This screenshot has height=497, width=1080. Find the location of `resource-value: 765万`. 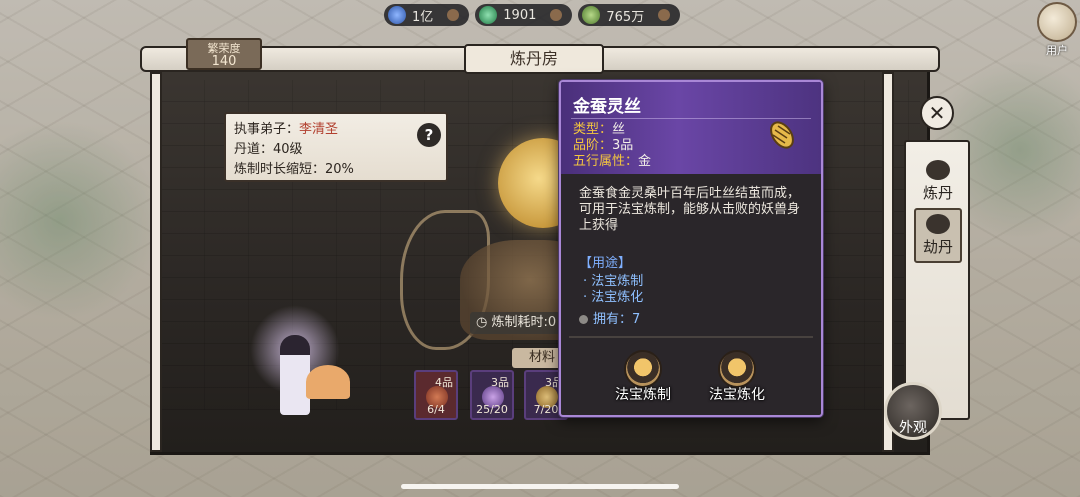

resource-value: 765万 is located at coordinates (625, 17).